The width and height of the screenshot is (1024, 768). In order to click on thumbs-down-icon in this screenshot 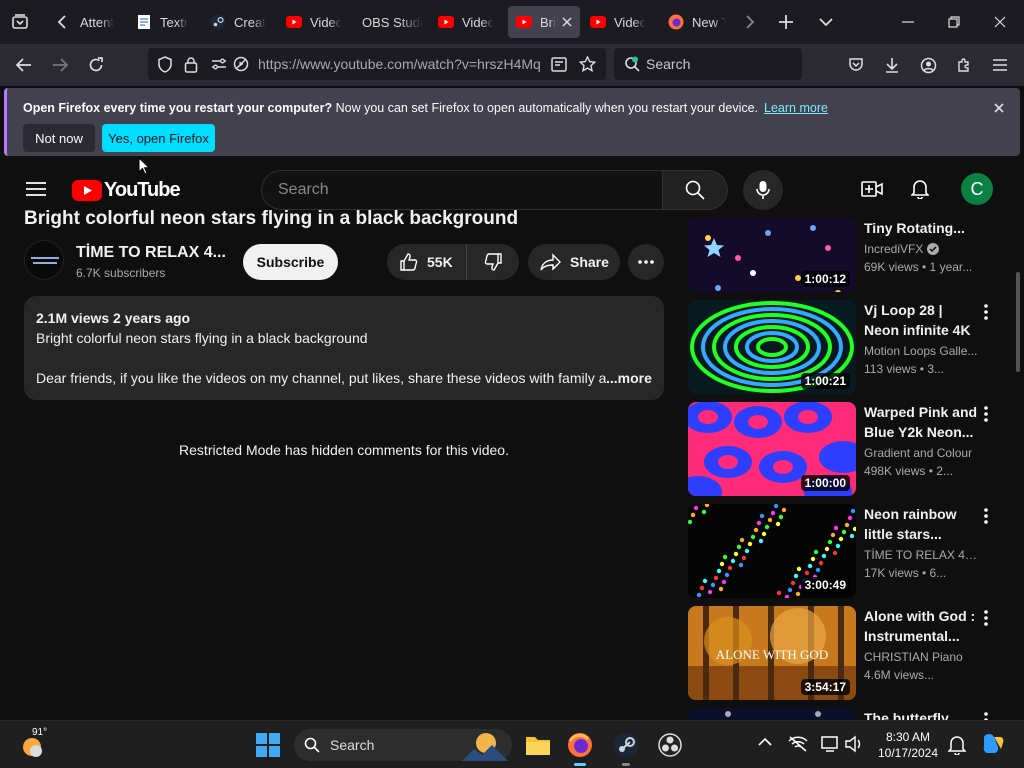, I will do `click(493, 262)`.